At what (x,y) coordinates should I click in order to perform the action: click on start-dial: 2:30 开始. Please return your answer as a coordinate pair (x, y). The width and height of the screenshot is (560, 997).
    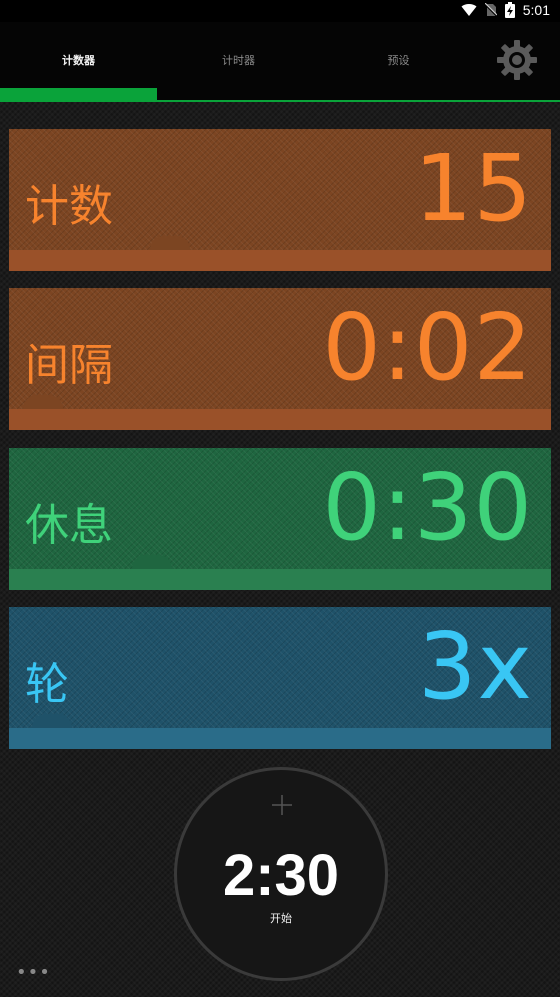
    Looking at the image, I should click on (281, 874).